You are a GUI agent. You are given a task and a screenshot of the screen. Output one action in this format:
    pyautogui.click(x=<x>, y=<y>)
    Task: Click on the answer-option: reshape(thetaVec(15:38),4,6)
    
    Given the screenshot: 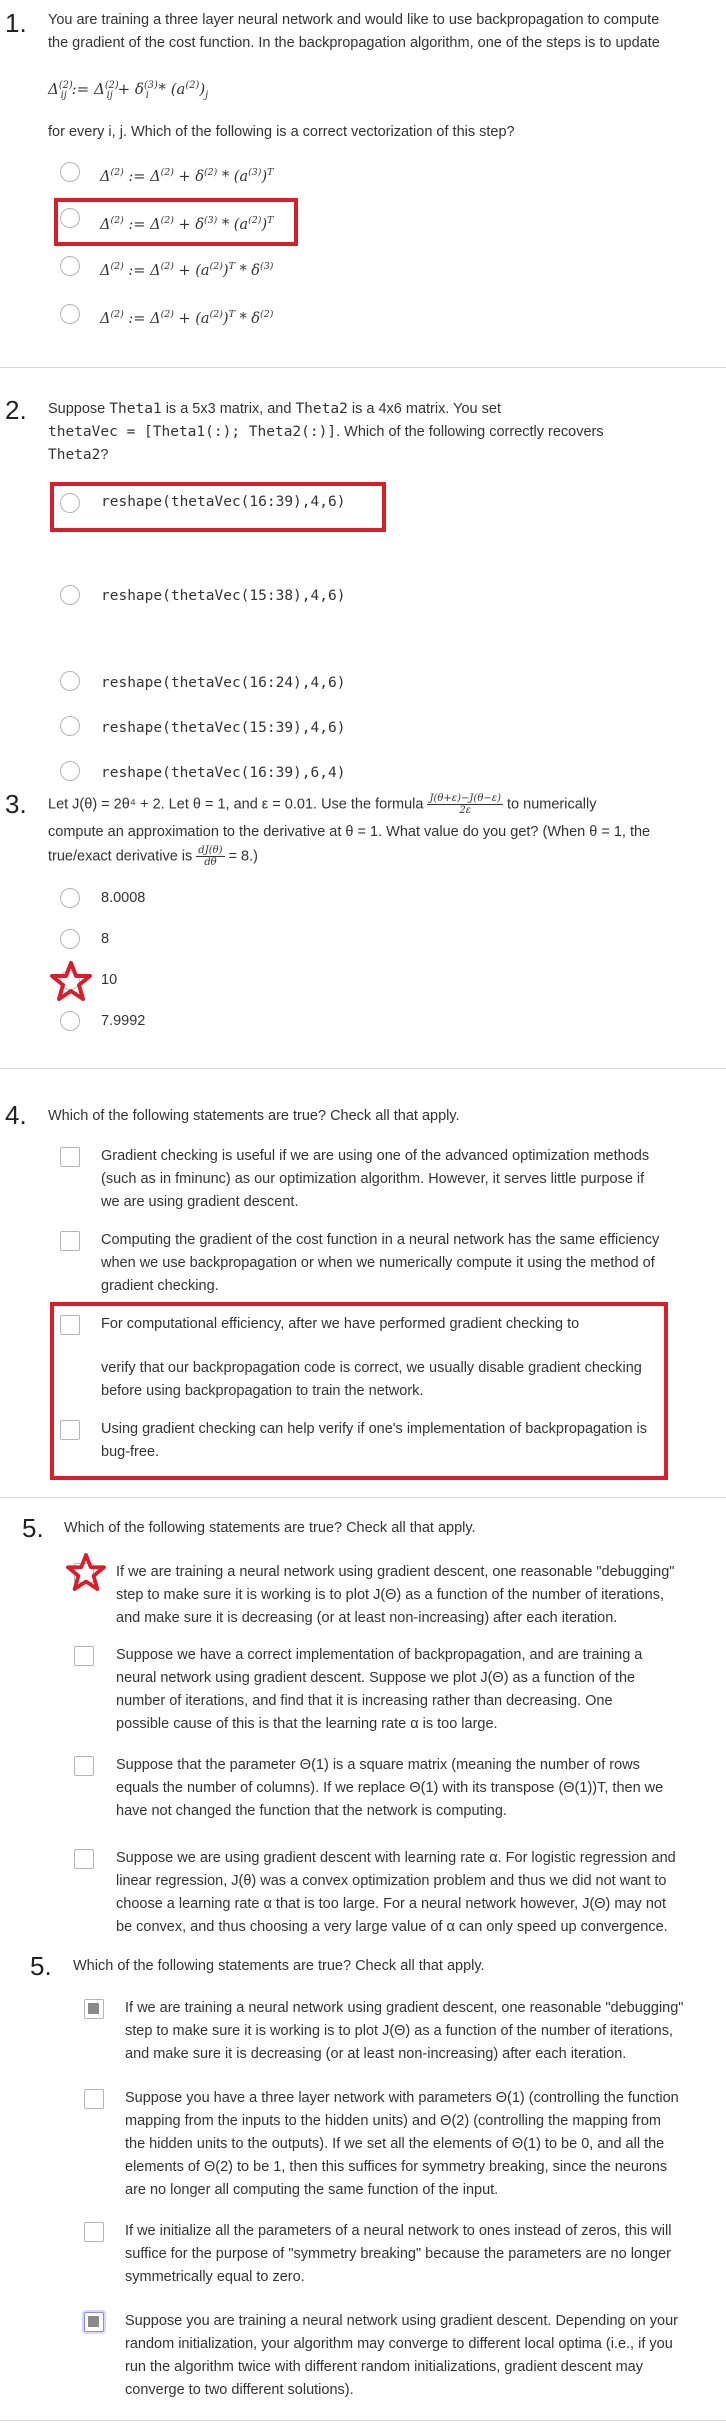 What is the action you would take?
    pyautogui.click(x=223, y=596)
    